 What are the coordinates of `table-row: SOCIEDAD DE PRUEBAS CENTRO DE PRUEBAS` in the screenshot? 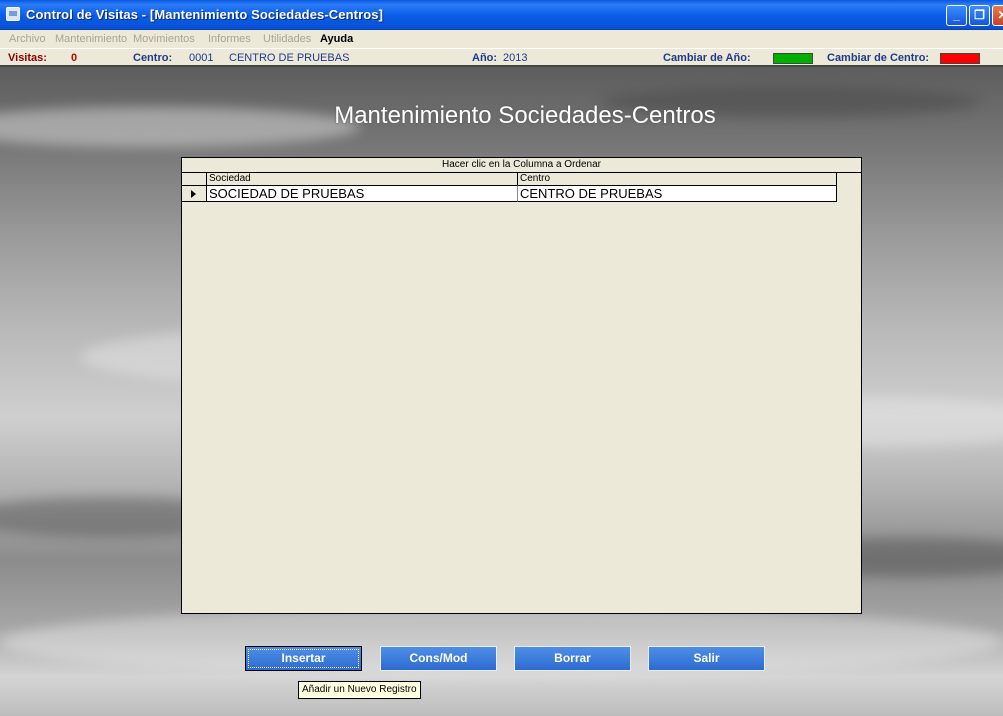 It's located at (509, 193).